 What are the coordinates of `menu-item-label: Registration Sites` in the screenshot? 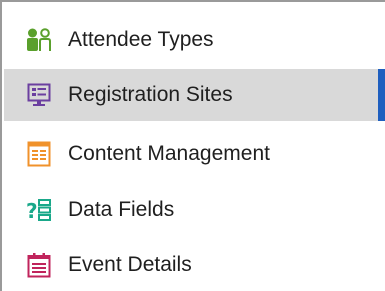 It's located at (150, 94).